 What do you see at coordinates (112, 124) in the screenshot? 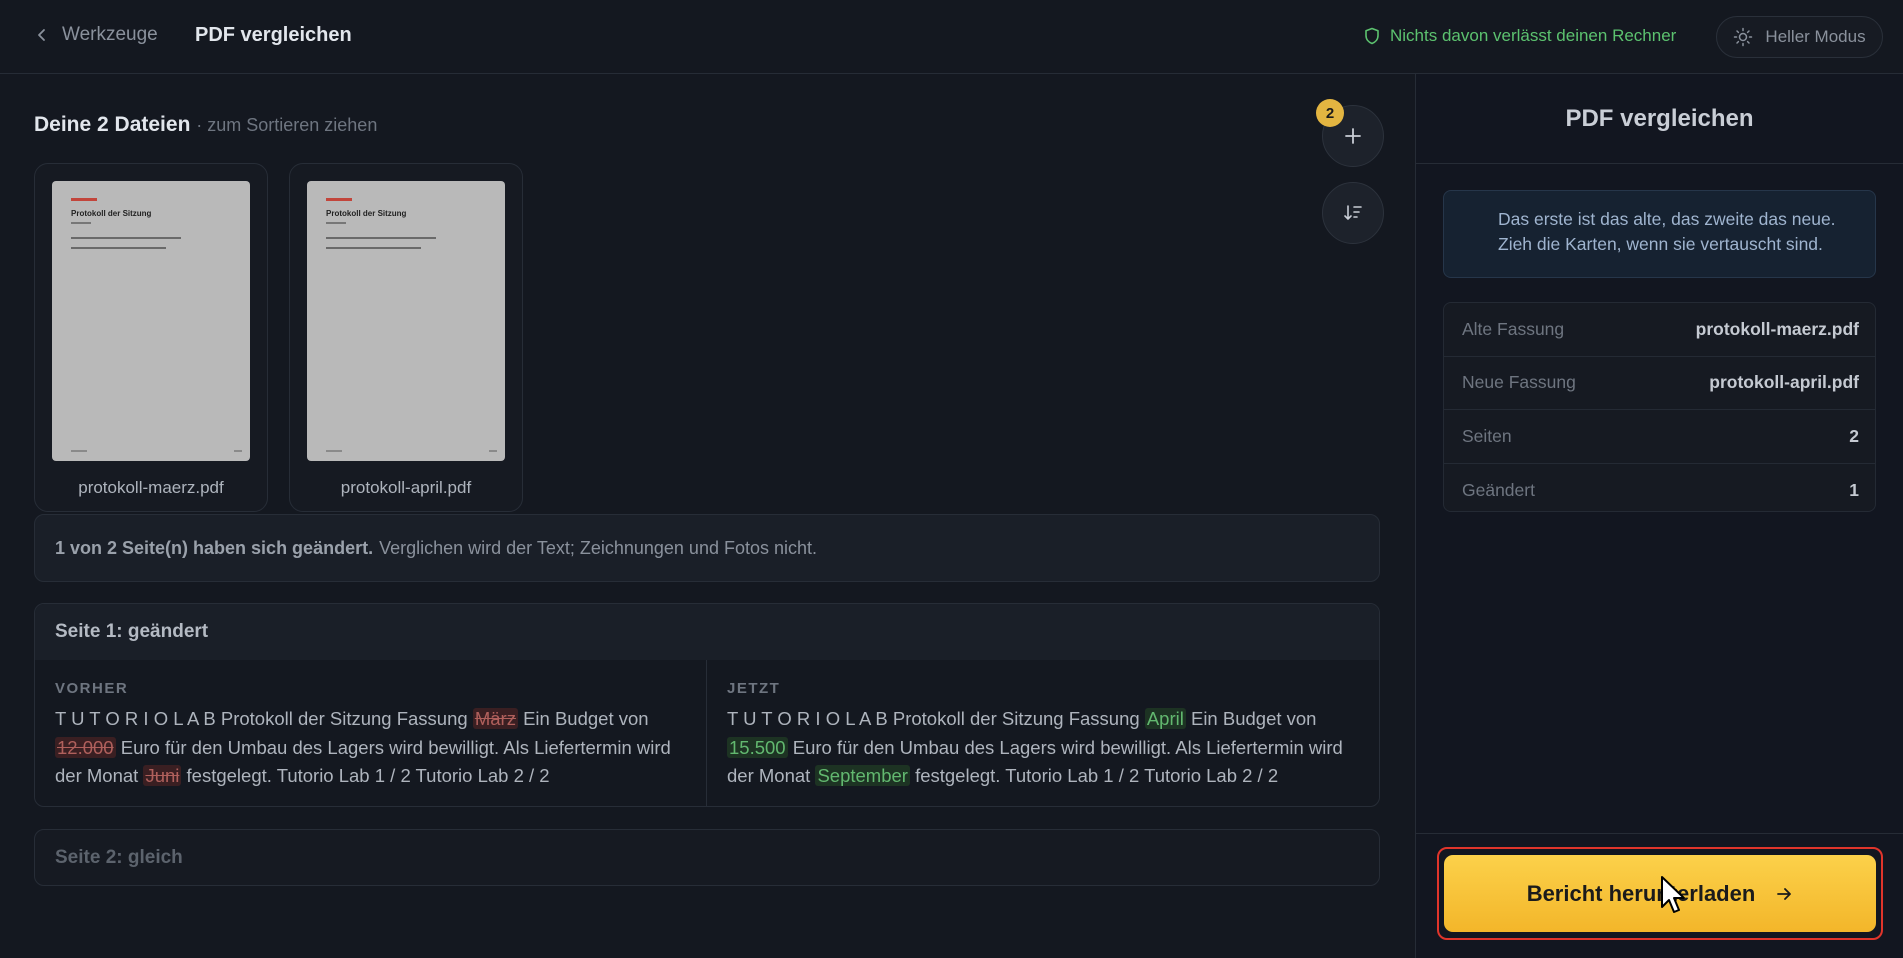
I see `files-heading-title: Deine 2 Dateien` at bounding box center [112, 124].